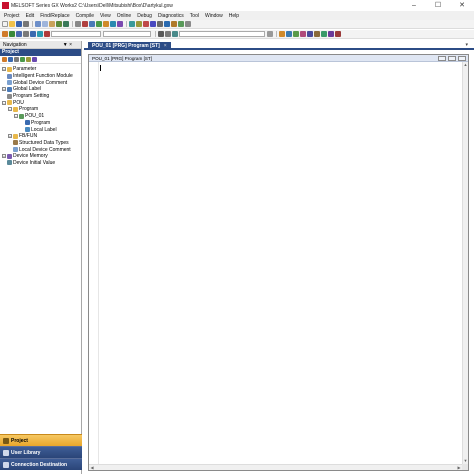 This screenshot has height=474, width=474. I want to click on tree-node: + Global Label, so click(40, 89).